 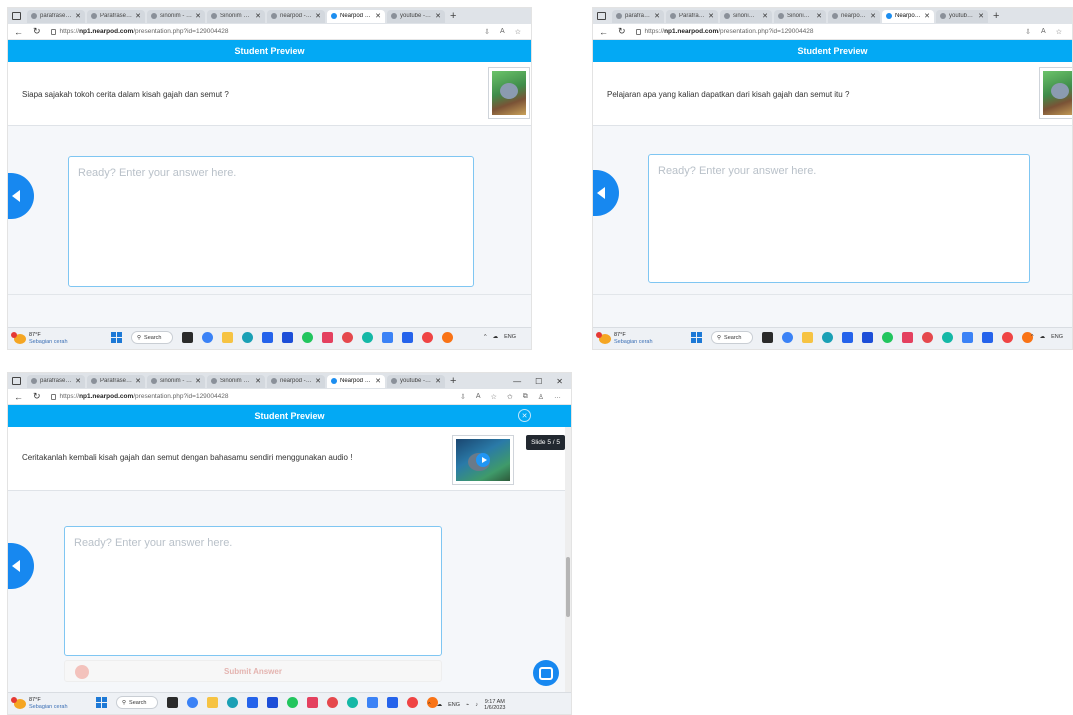 I want to click on browser-tab: nearpod - Sear✕, so click(x=296, y=381).